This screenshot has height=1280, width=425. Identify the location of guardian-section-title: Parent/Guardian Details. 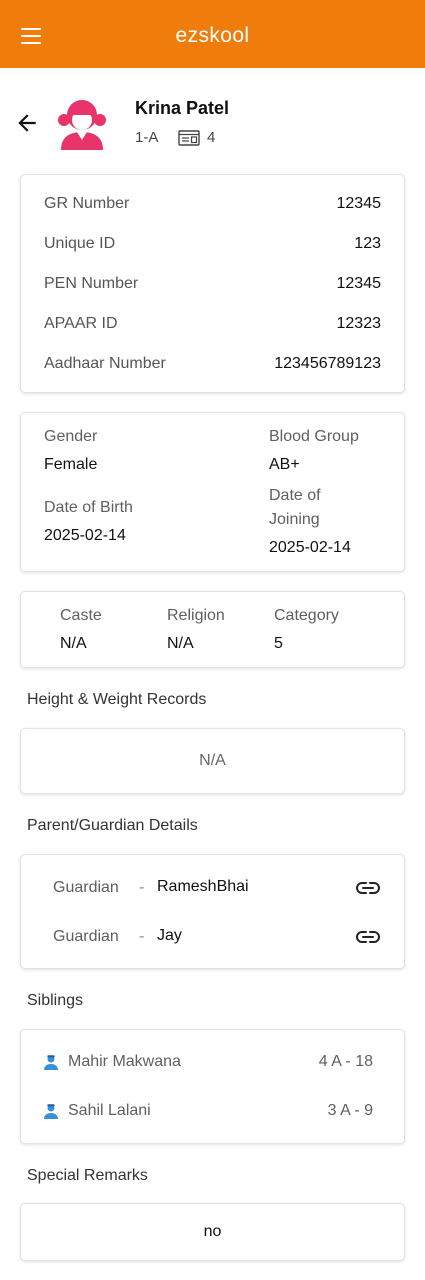
(112, 825).